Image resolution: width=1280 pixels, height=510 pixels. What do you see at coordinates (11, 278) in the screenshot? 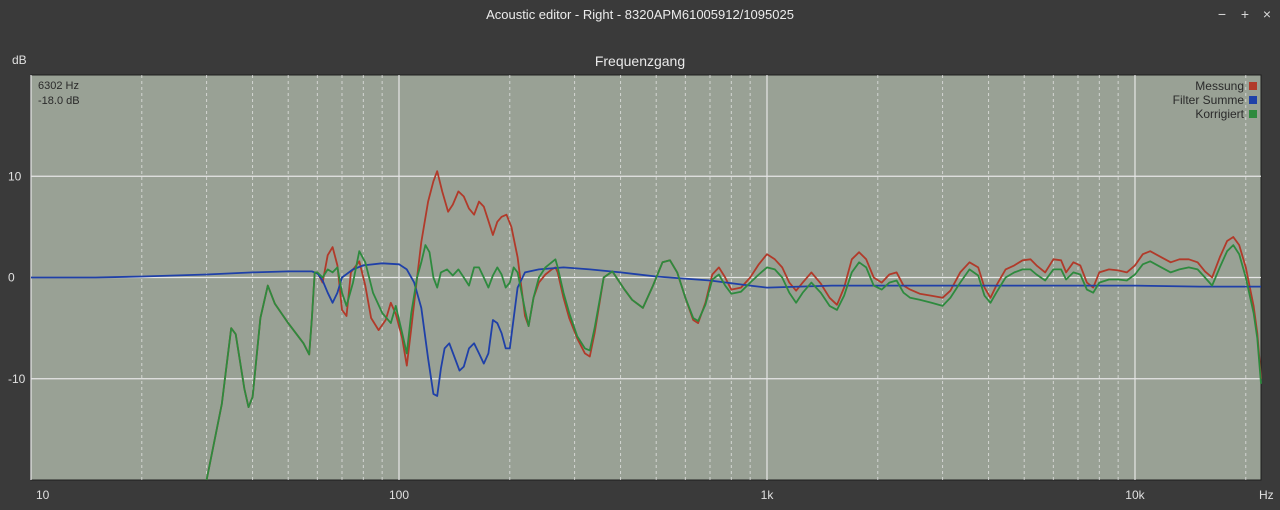
I see `y-tick-label: 0` at bounding box center [11, 278].